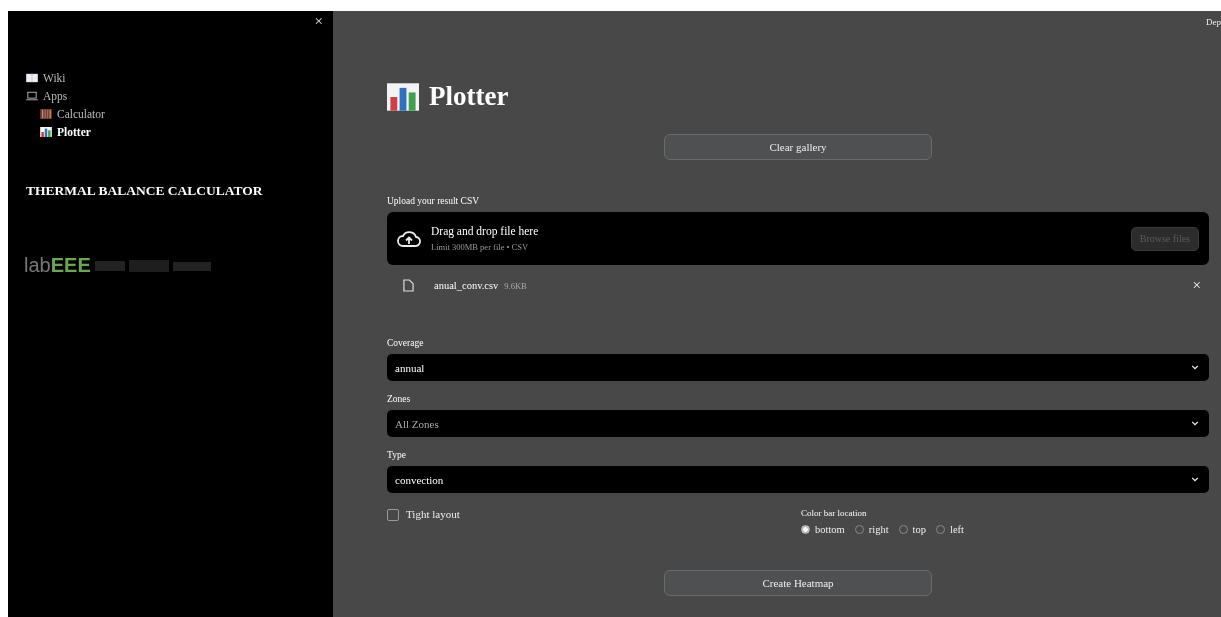  What do you see at coordinates (409, 238) in the screenshot?
I see `cloud-upload-icon` at bounding box center [409, 238].